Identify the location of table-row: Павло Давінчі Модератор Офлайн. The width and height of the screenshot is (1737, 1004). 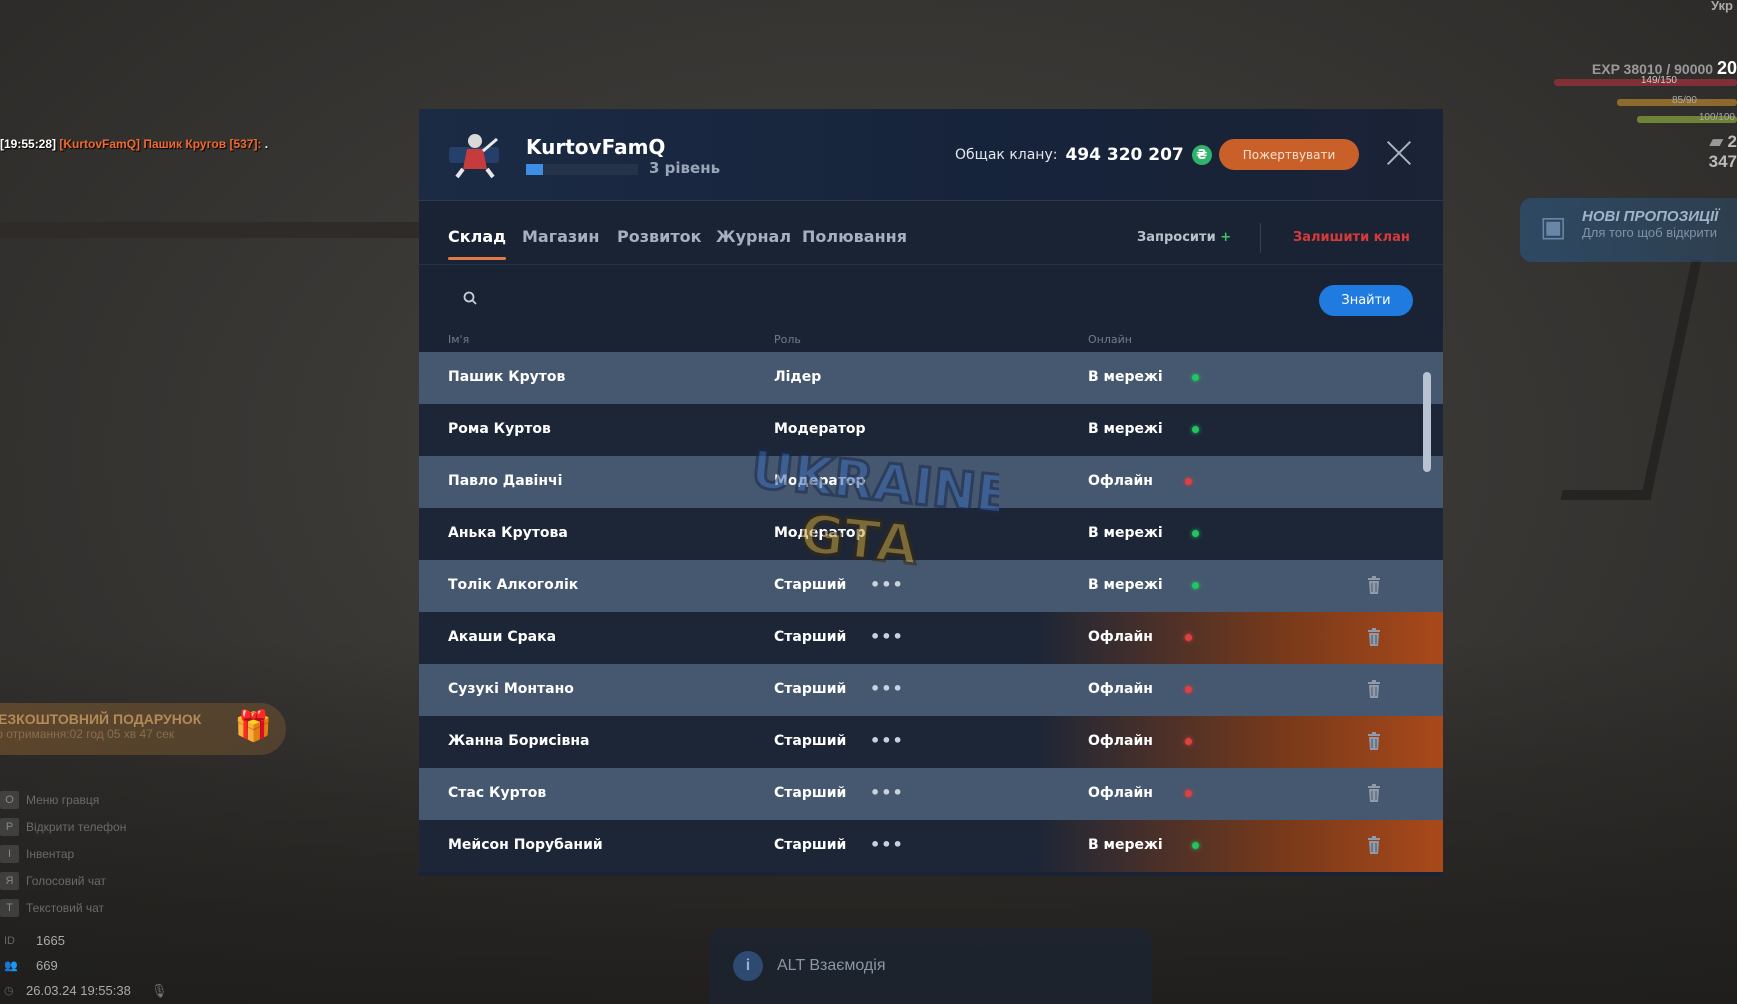
(931, 482).